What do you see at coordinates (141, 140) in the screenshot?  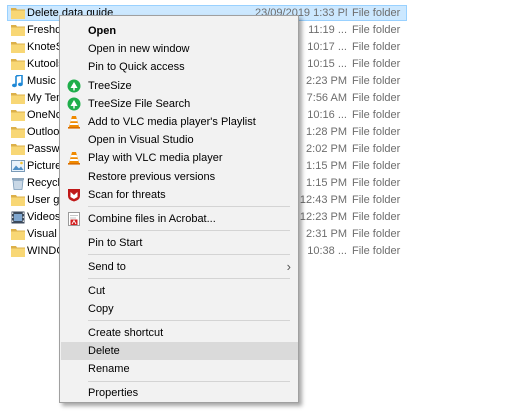 I see `menu-item-label: Open in Visual Studio` at bounding box center [141, 140].